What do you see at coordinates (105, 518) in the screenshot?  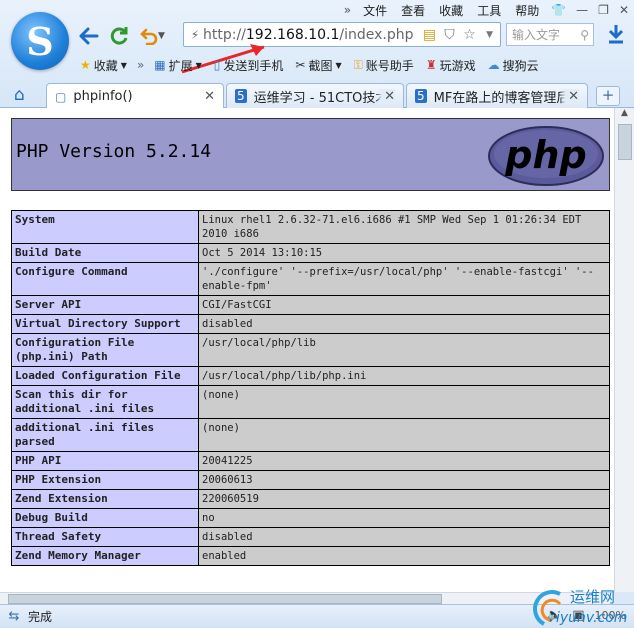 I see `setting-name: Debug Build` at bounding box center [105, 518].